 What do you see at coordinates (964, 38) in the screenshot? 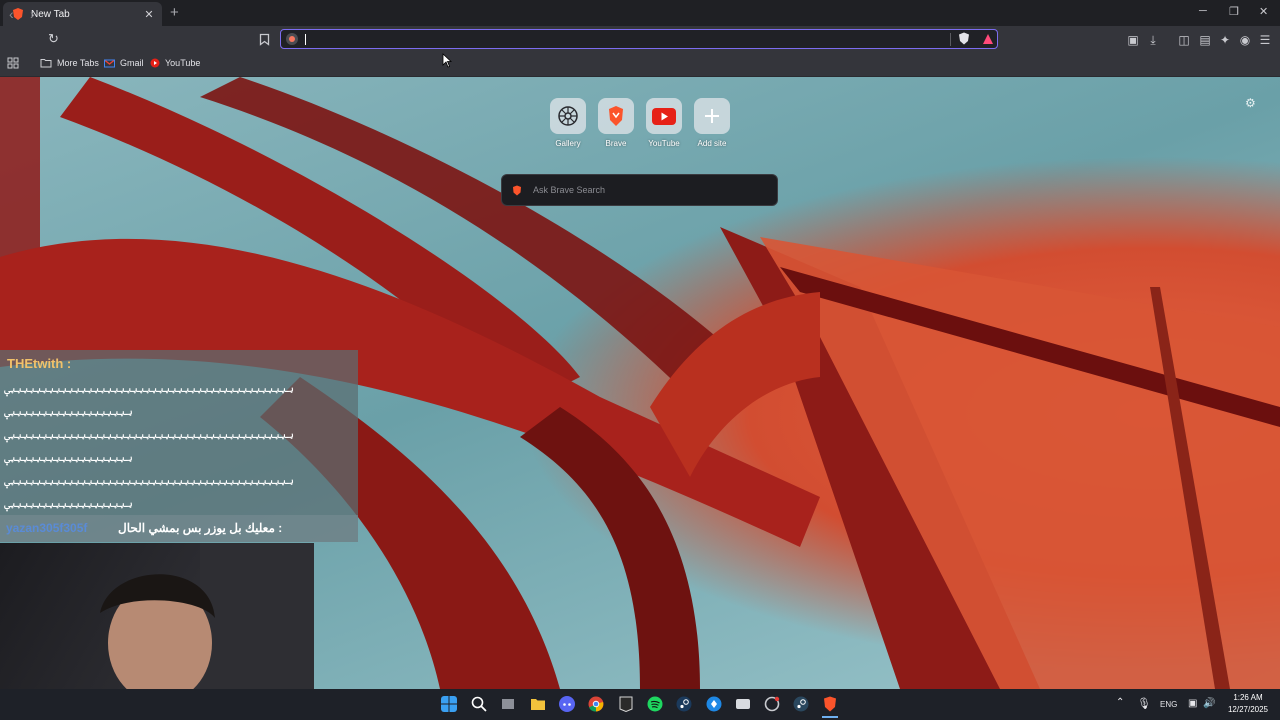
I see `brave-shields-icon` at bounding box center [964, 38].